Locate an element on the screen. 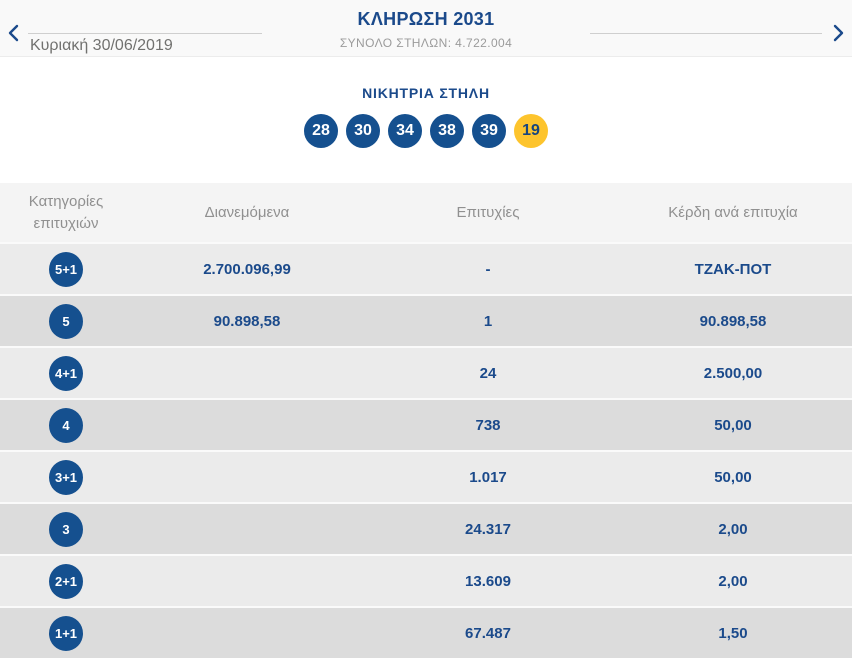 The image size is (852, 658). category-badge: 3+1 is located at coordinates (66, 477).